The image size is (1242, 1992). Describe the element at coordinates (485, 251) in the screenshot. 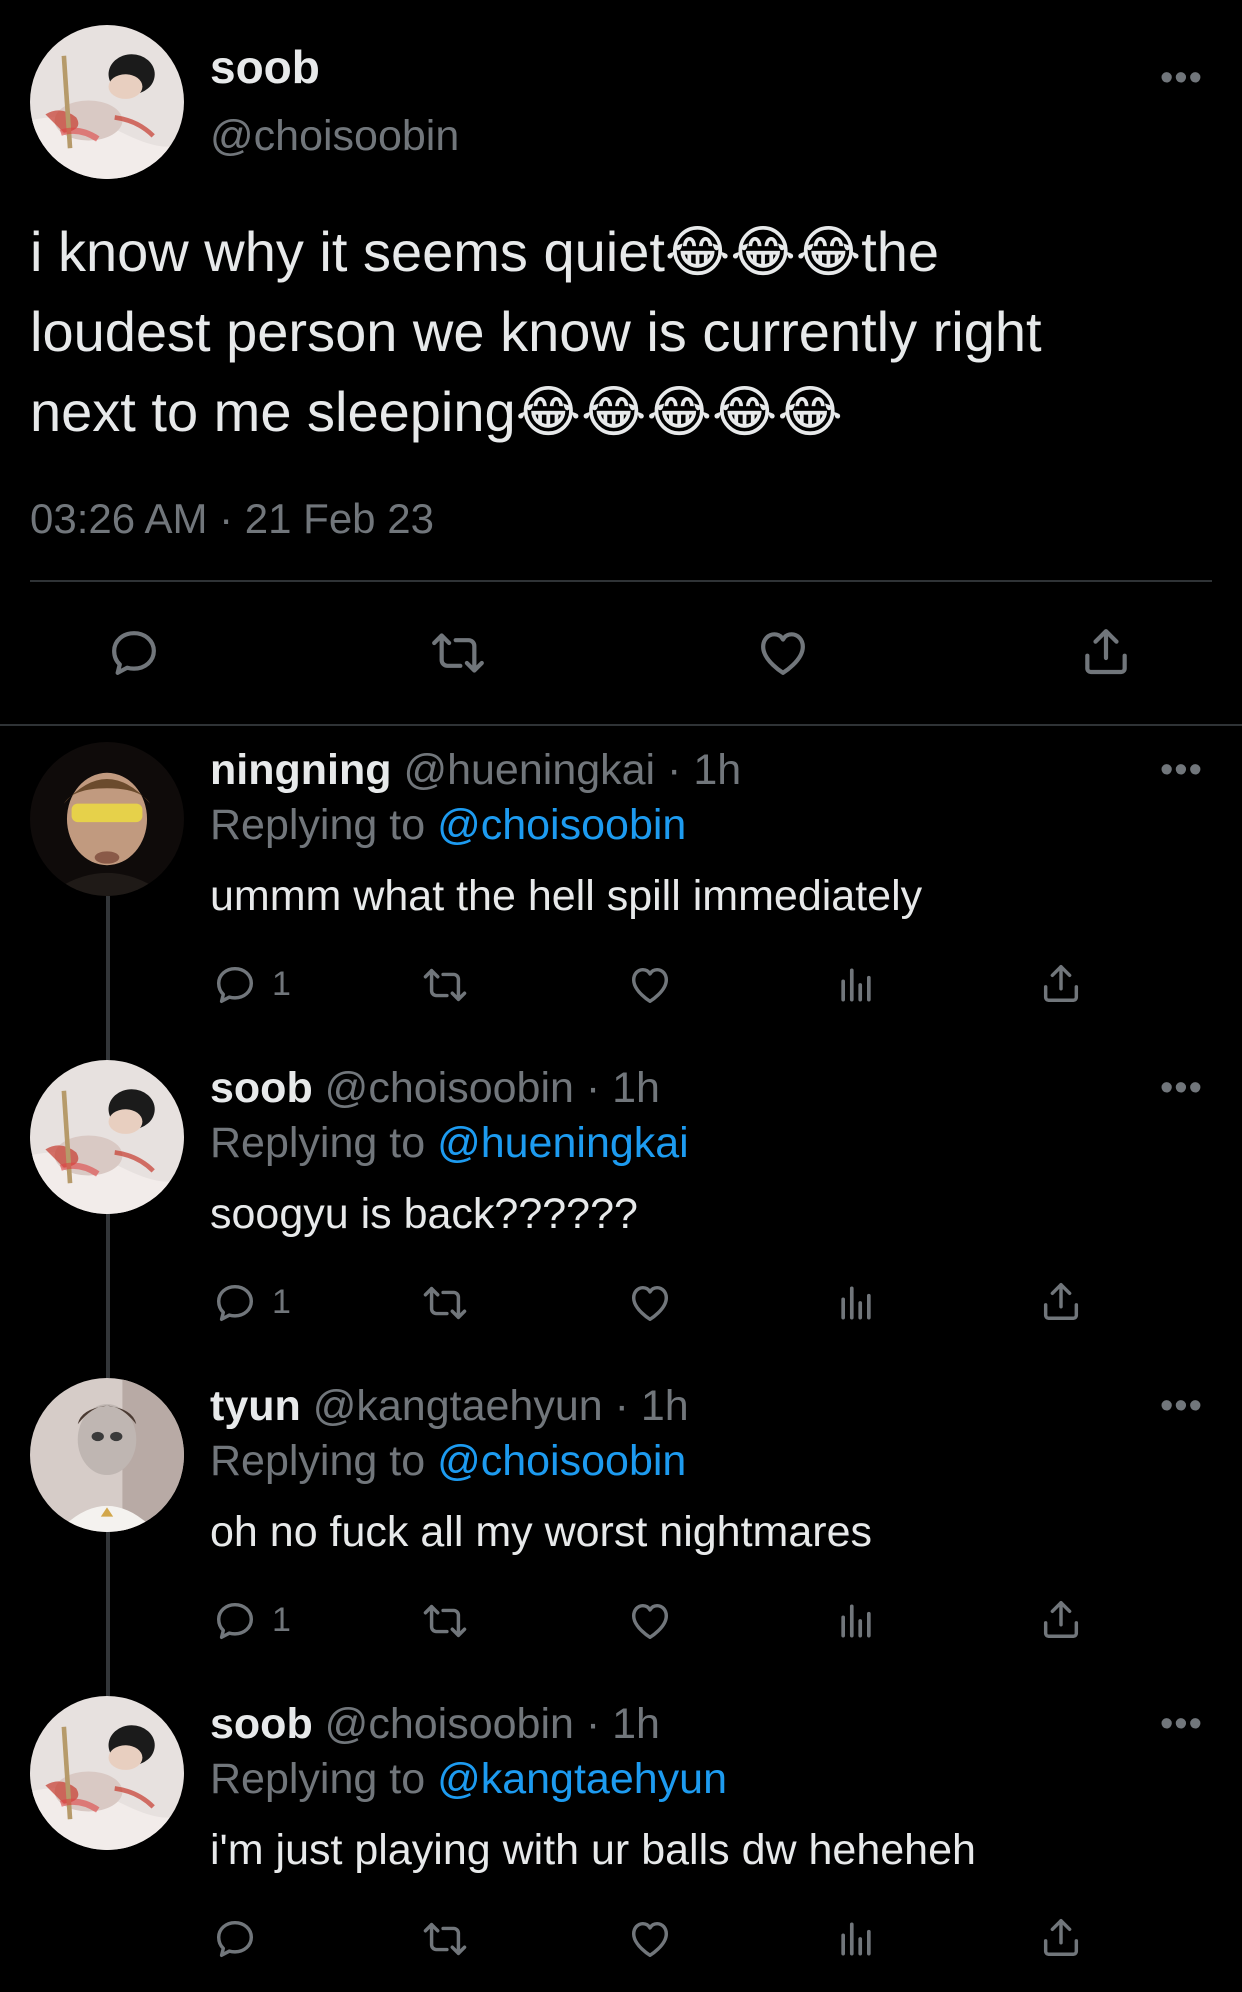

I see `tweet-text-line: i know why it seems quiet😂😂😂the` at that location.